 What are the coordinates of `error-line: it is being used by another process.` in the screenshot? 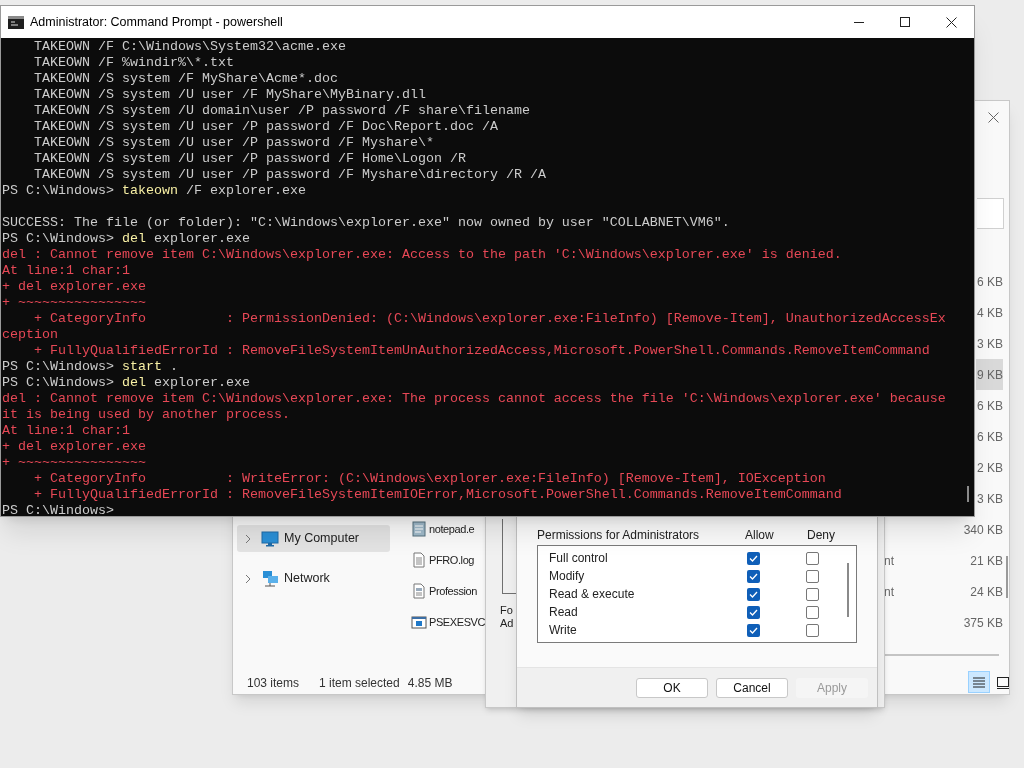 It's located at (146, 415).